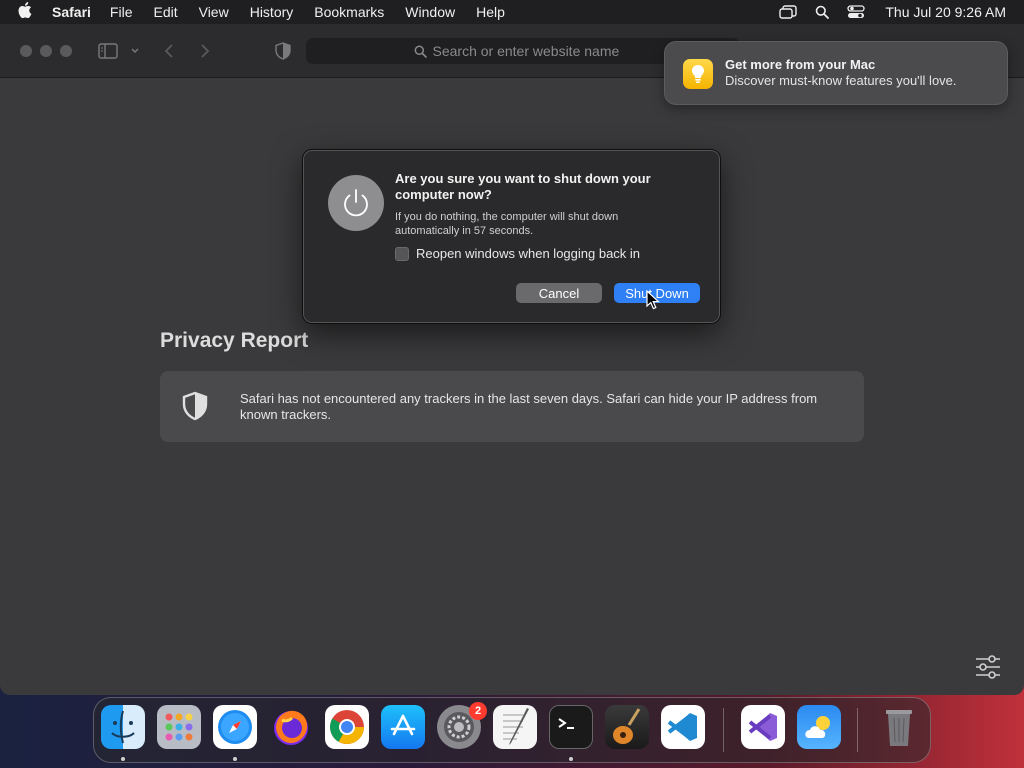 The height and width of the screenshot is (768, 1024). I want to click on menu-view: View, so click(214, 12).